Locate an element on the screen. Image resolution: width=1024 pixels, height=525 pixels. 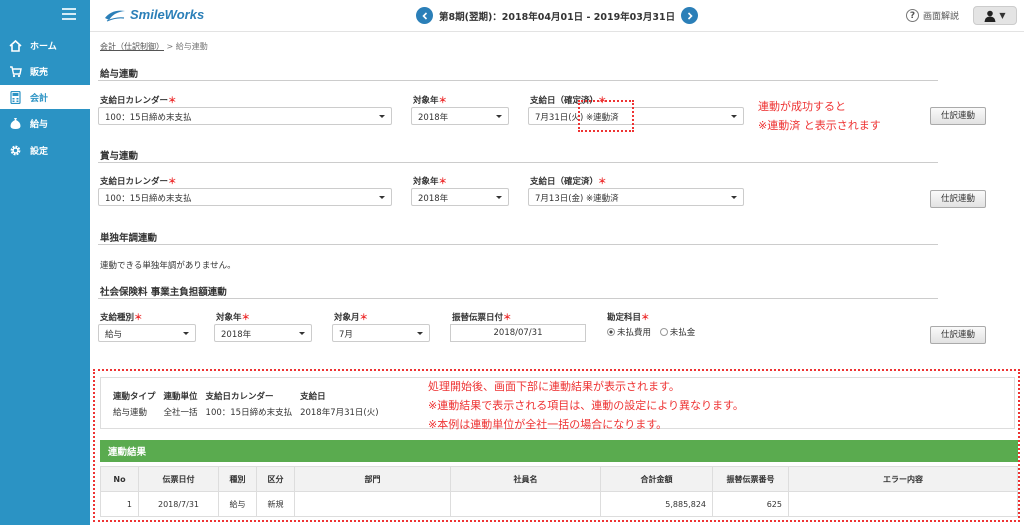
select-social-year: 2018年 is located at coordinates (263, 333).